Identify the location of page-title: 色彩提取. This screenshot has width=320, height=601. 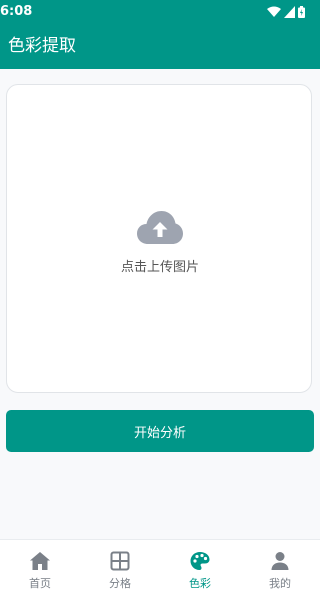
(42, 46).